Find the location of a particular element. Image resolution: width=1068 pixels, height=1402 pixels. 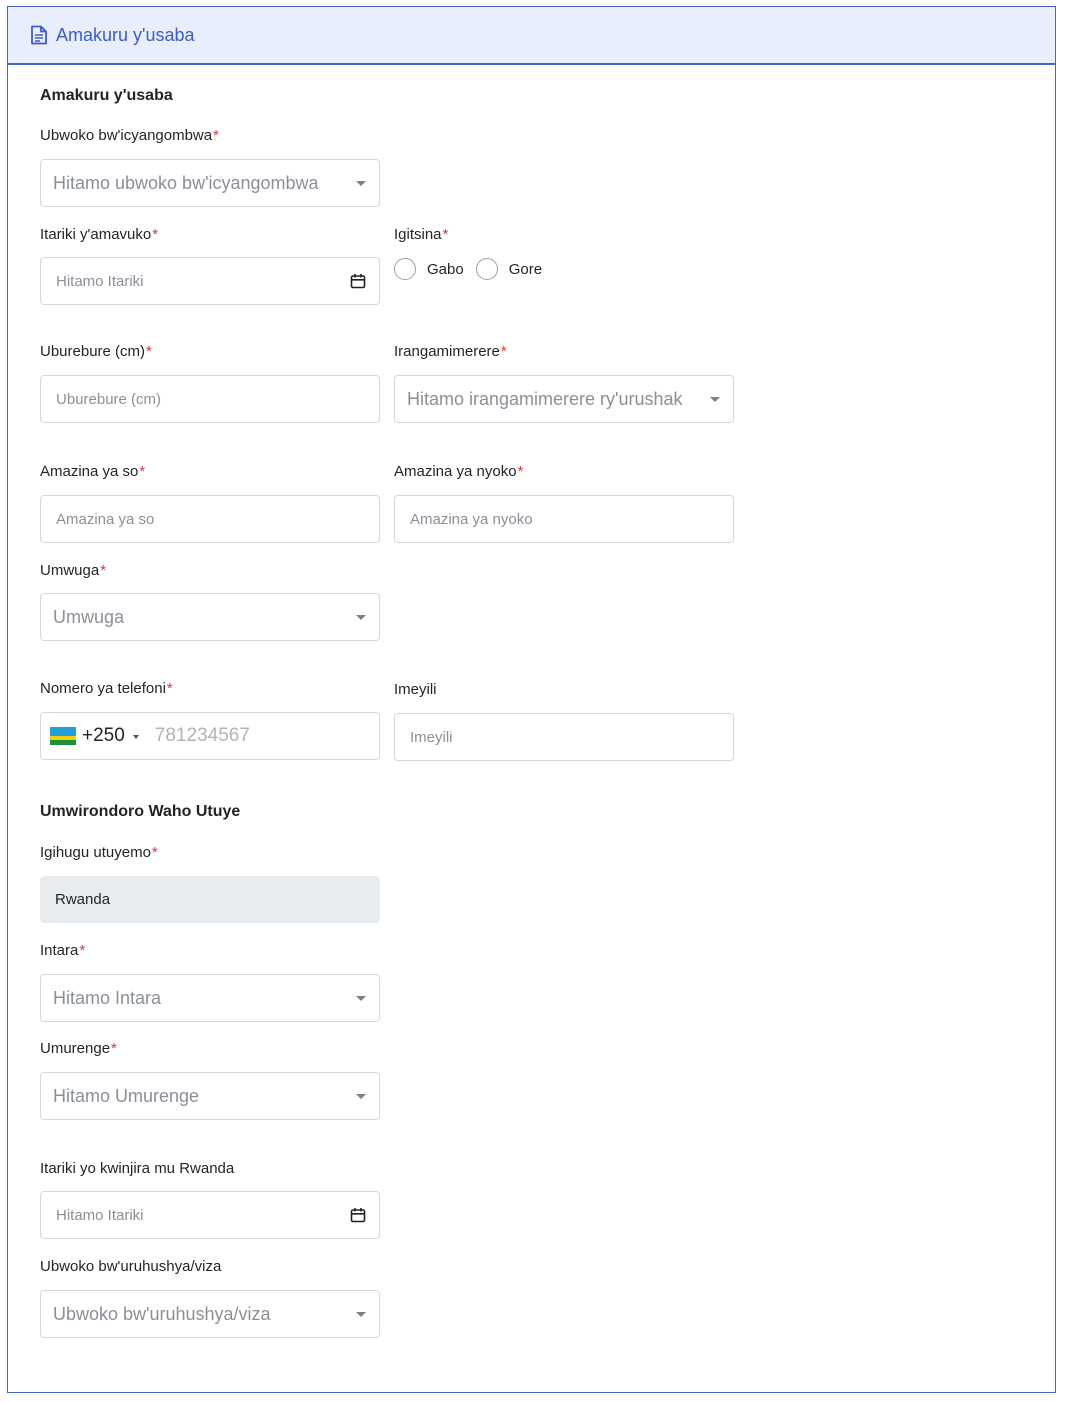

gender-radio-female is located at coordinates (486, 269).